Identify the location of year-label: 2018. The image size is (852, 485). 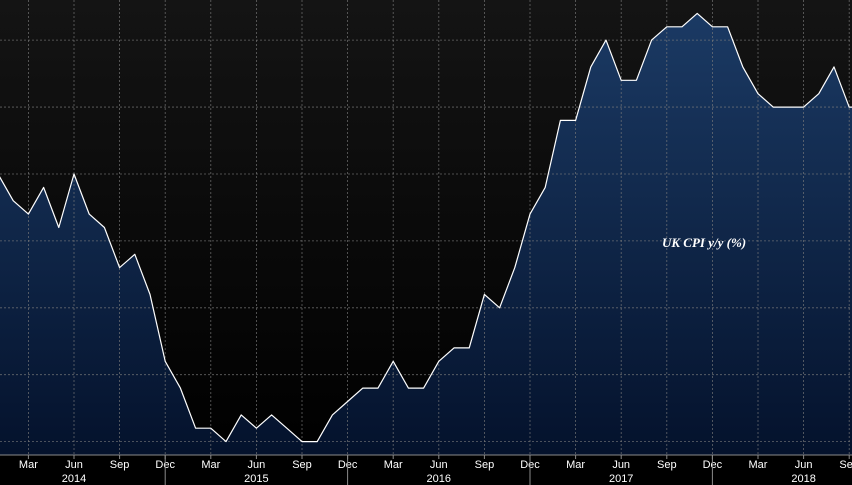
(803, 479).